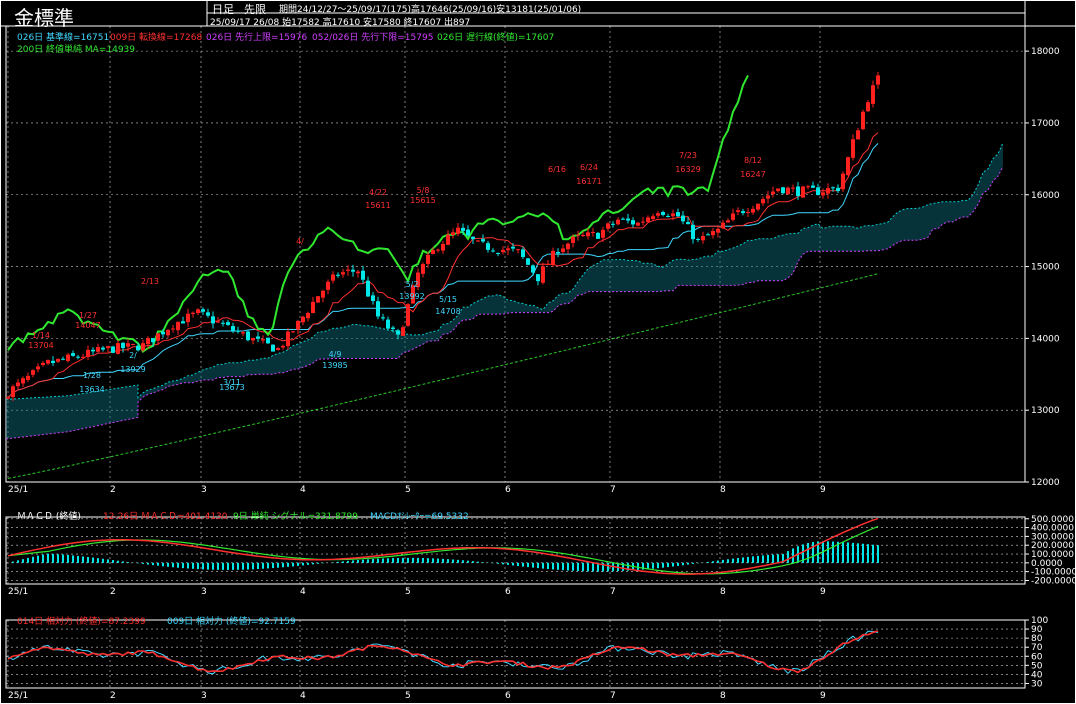 The width and height of the screenshot is (1076, 704). I want to click on macd-legend-signal: 9日 単純 シグナル=331.8799, so click(295, 517).